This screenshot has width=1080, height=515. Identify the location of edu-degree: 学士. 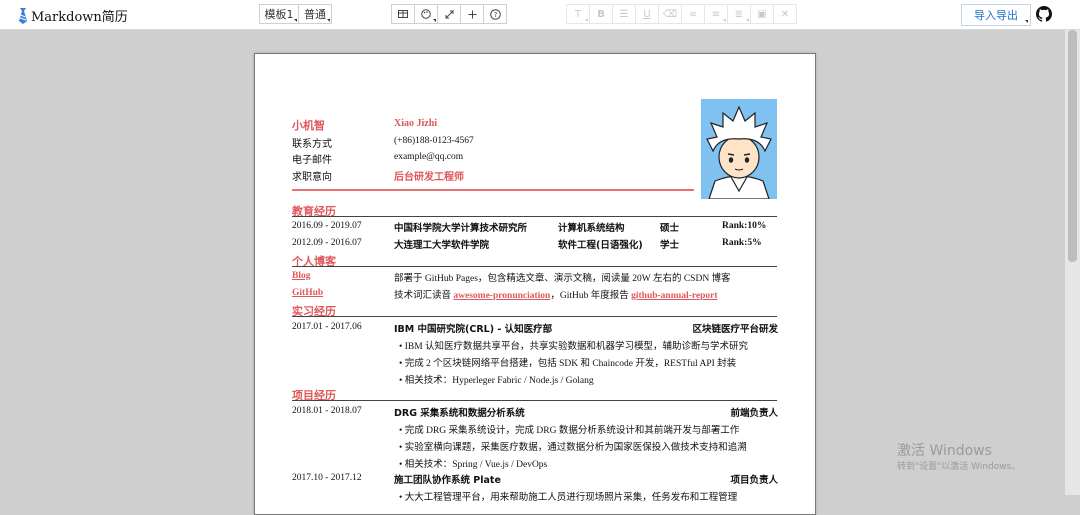
(670, 245).